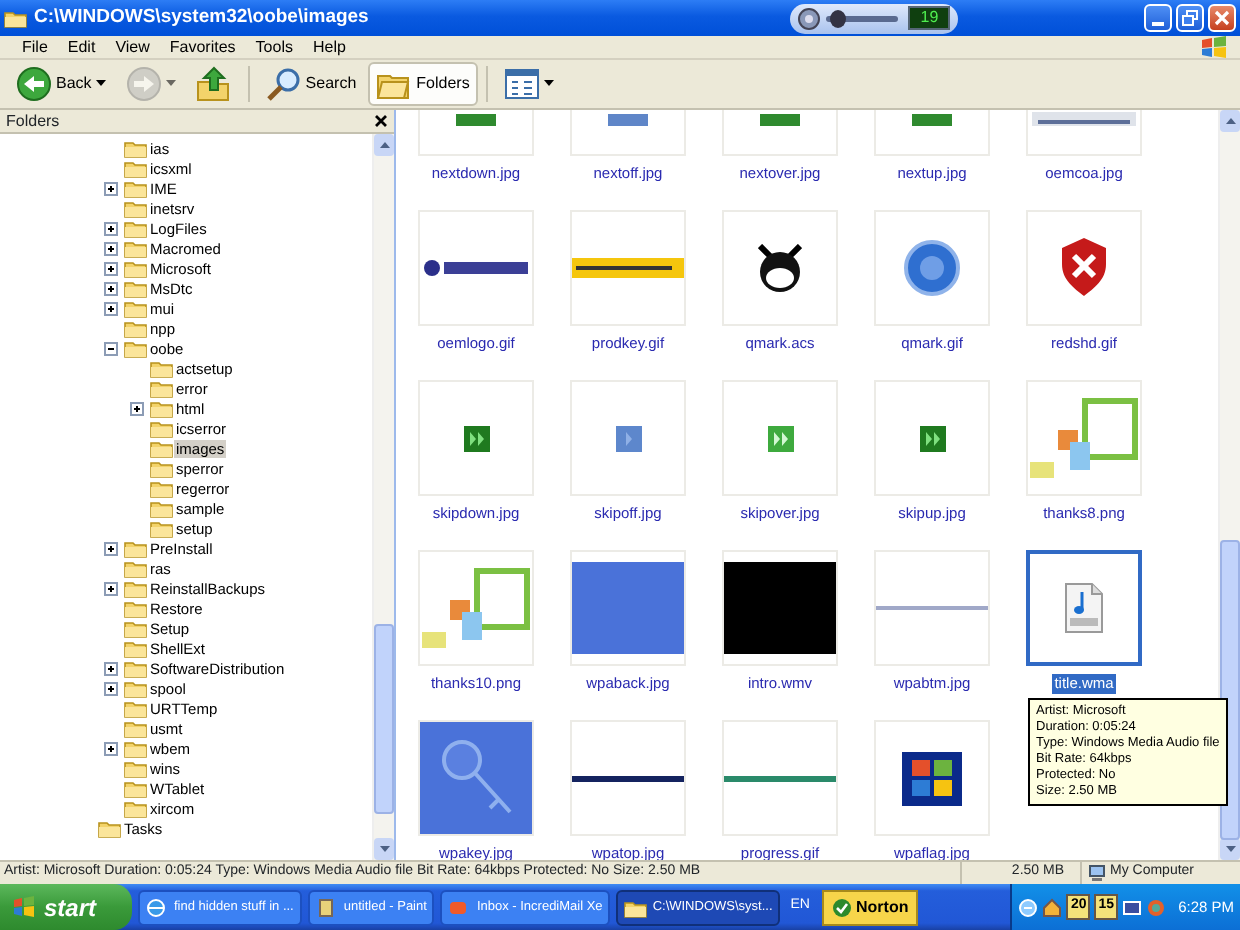 The image size is (1240, 930). What do you see at coordinates (809, 18) in the screenshot?
I see `knob-icon` at bounding box center [809, 18].